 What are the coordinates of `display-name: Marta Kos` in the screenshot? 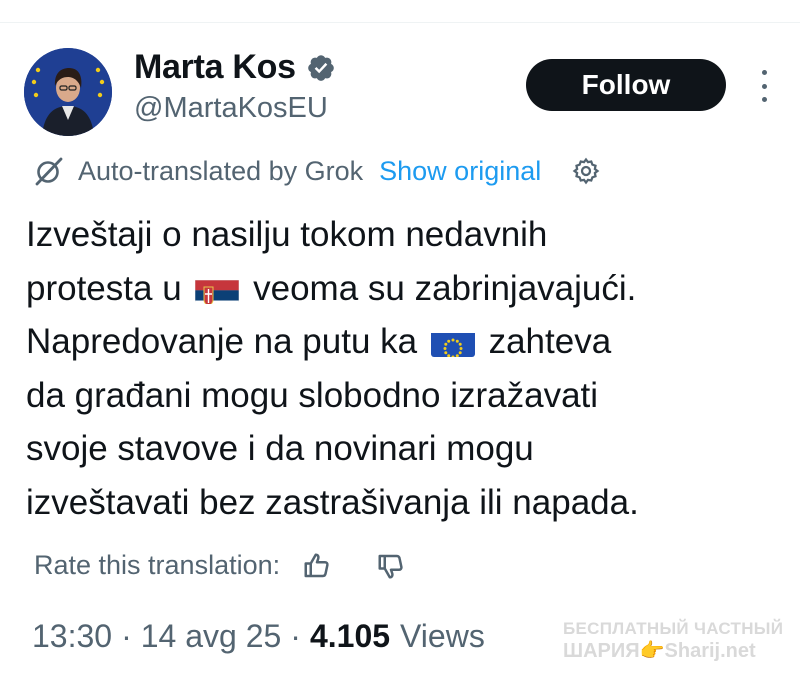 It's located at (215, 67).